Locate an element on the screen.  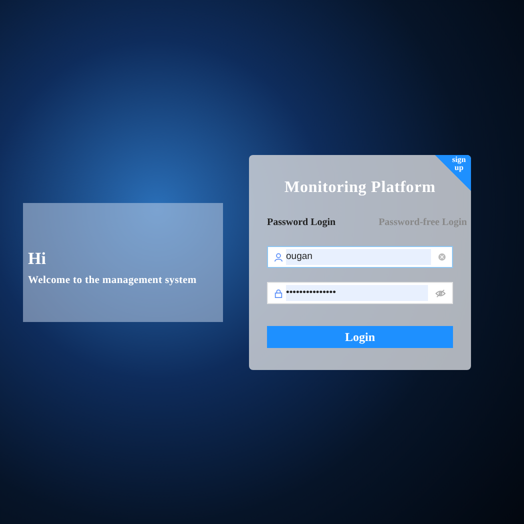
platform-title: Monitoring Platform is located at coordinates (360, 188).